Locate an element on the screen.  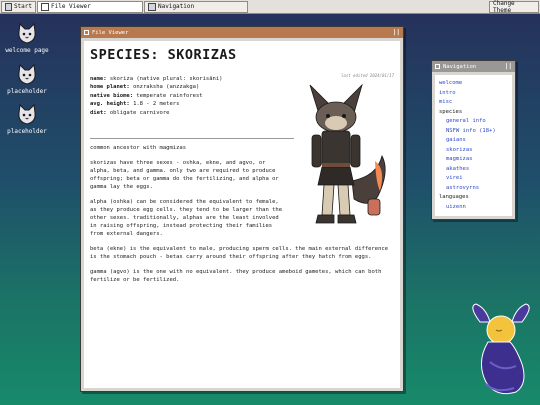
change-theme-label: Change Theme is located at coordinates (504, 7).